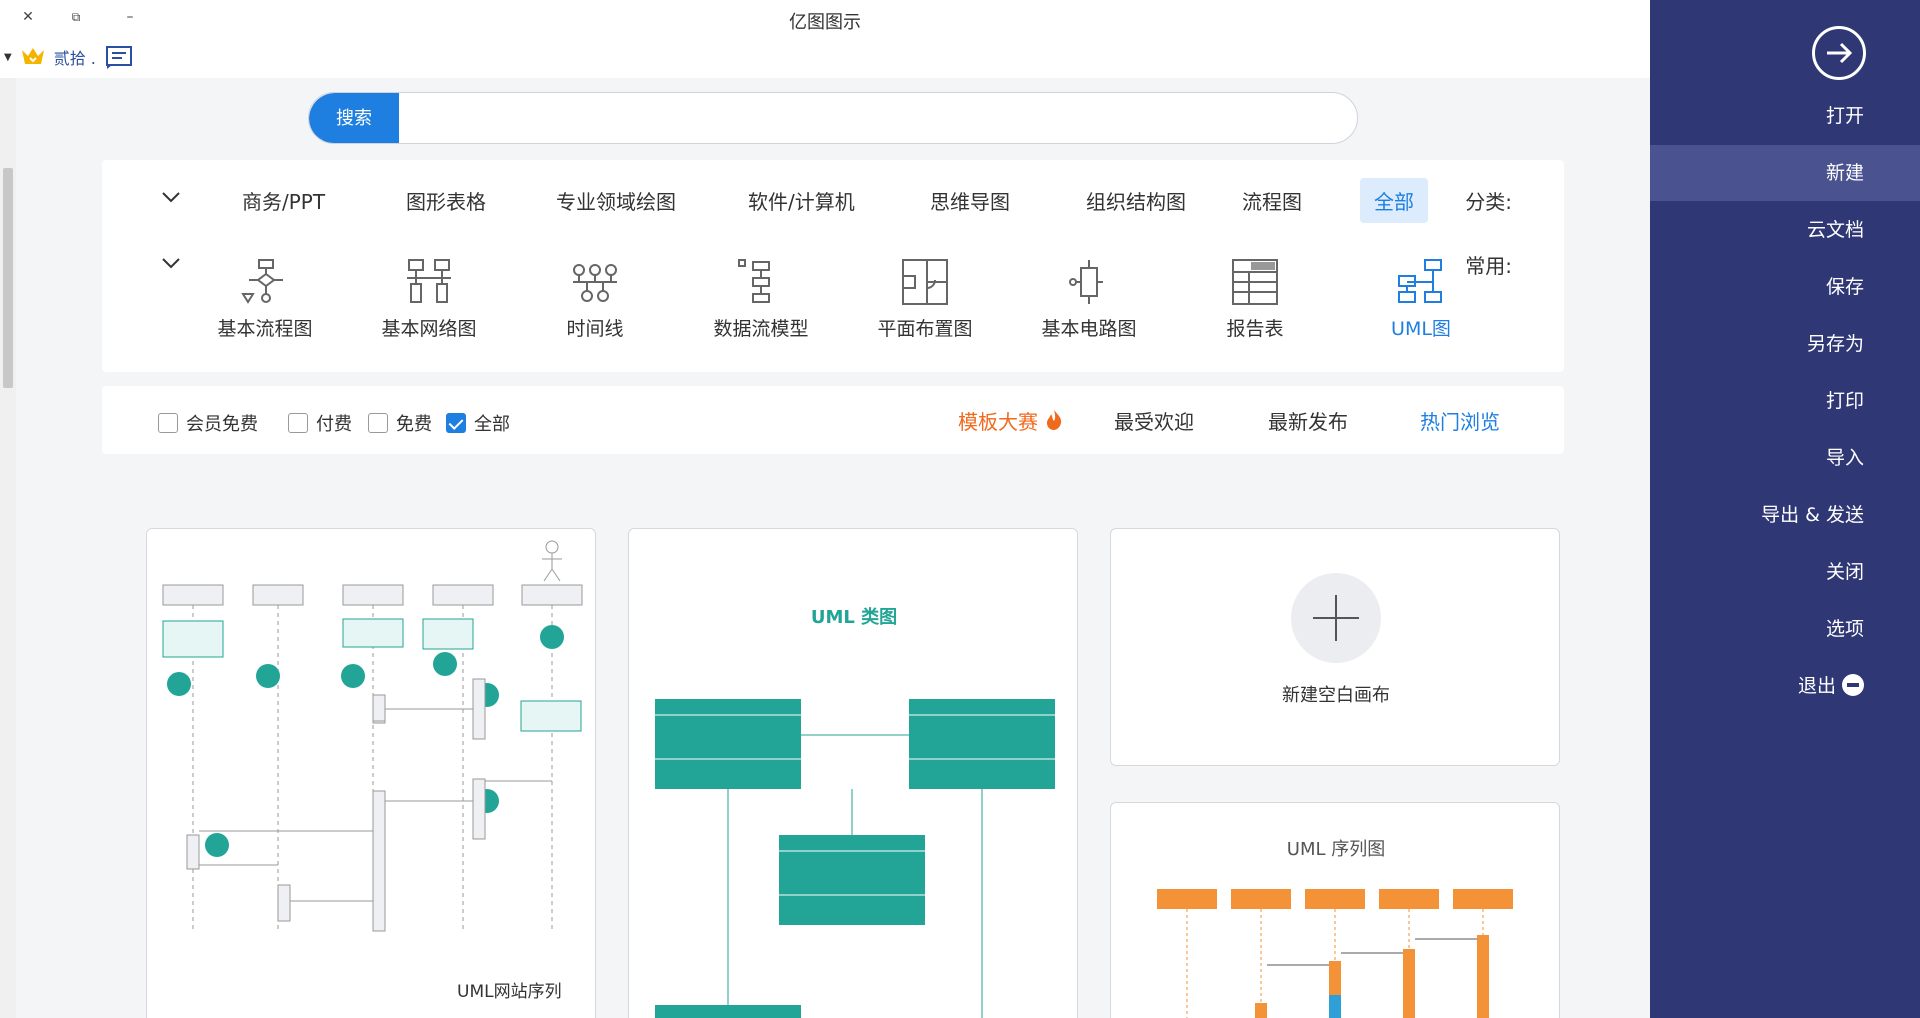  What do you see at coordinates (1255, 282) in the screenshot?
I see `report-icon` at bounding box center [1255, 282].